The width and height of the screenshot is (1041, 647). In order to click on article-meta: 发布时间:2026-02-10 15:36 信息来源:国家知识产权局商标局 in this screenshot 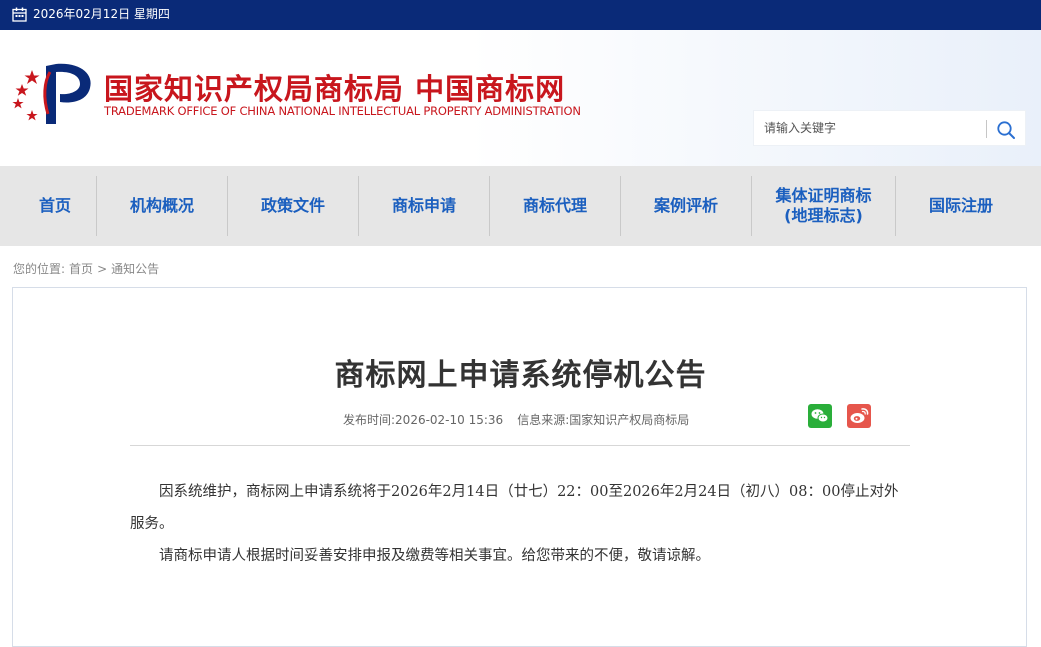, I will do `click(516, 419)`.